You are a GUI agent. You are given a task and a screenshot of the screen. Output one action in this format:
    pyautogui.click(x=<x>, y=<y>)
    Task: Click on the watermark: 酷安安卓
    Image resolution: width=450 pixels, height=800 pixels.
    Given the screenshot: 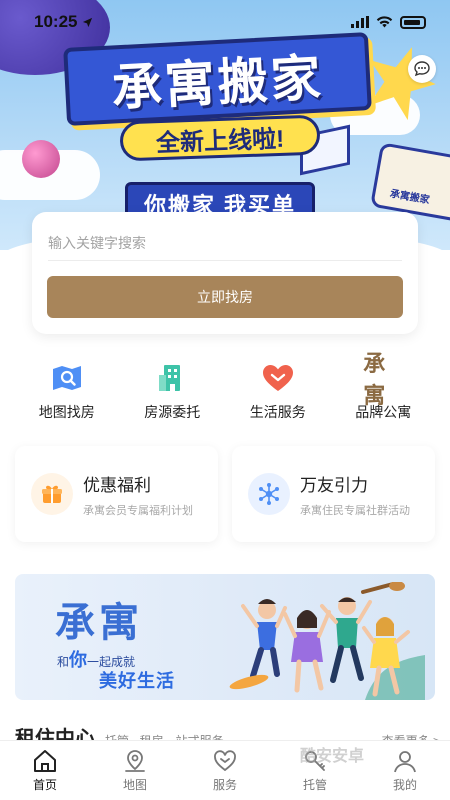 What is the action you would take?
    pyautogui.click(x=332, y=756)
    